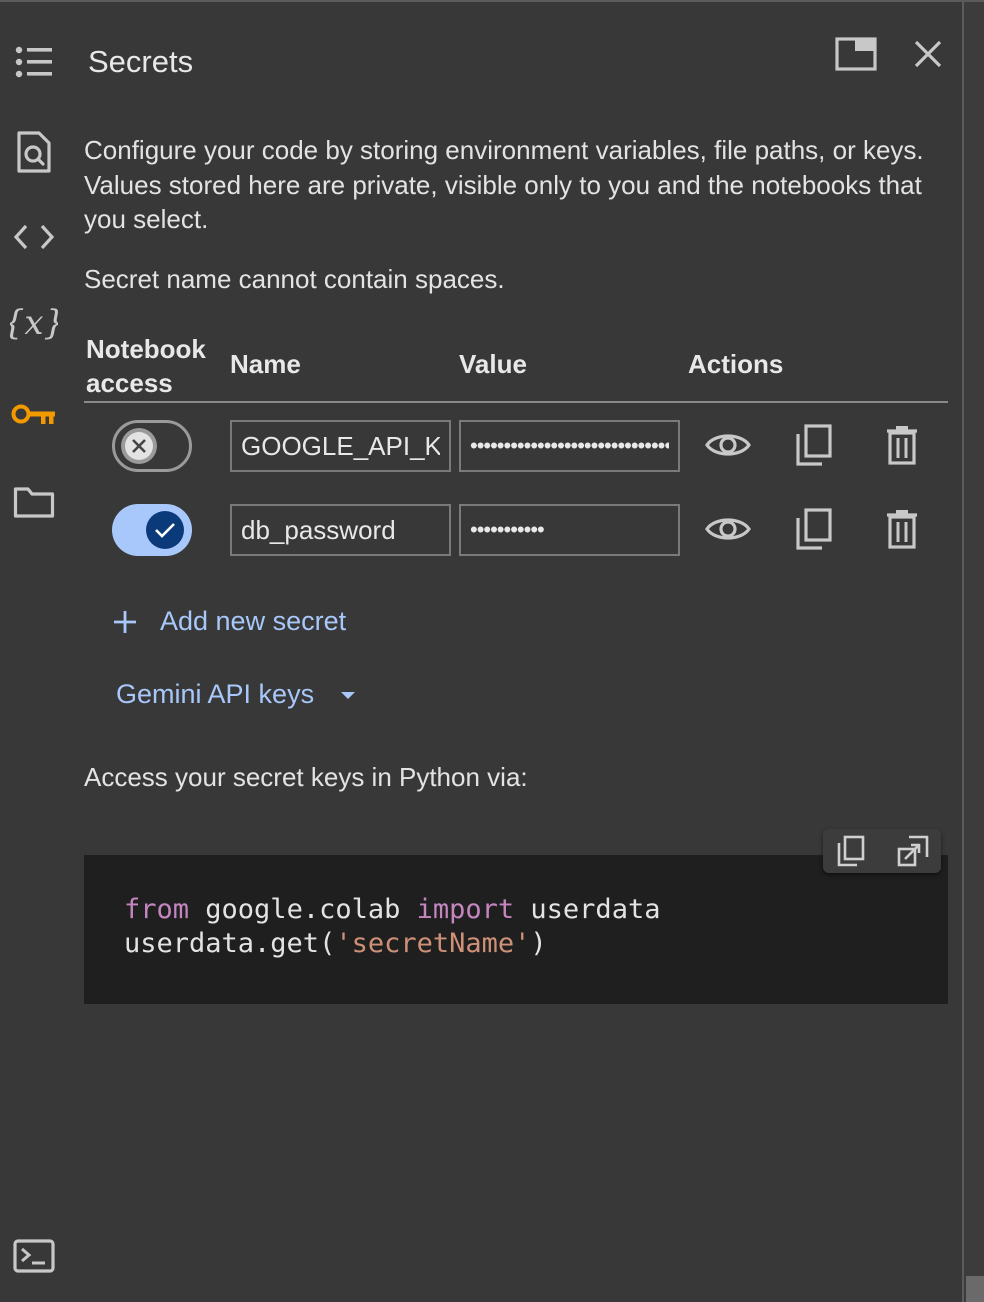 The image size is (984, 1302). Describe the element at coordinates (856, 54) in the screenshot. I see `open-in-tab-icon` at that location.